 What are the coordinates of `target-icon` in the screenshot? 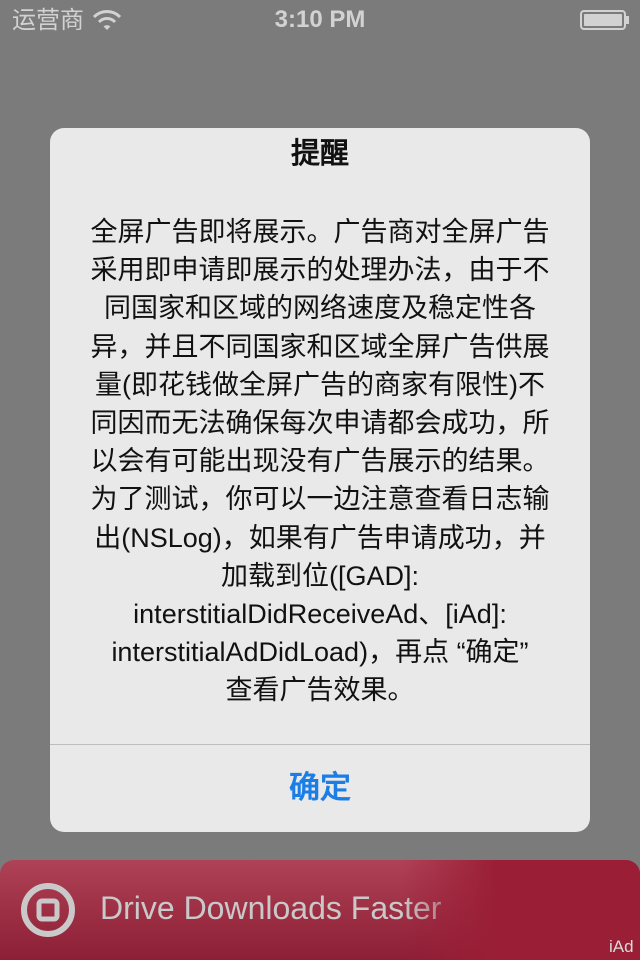 It's located at (48, 910).